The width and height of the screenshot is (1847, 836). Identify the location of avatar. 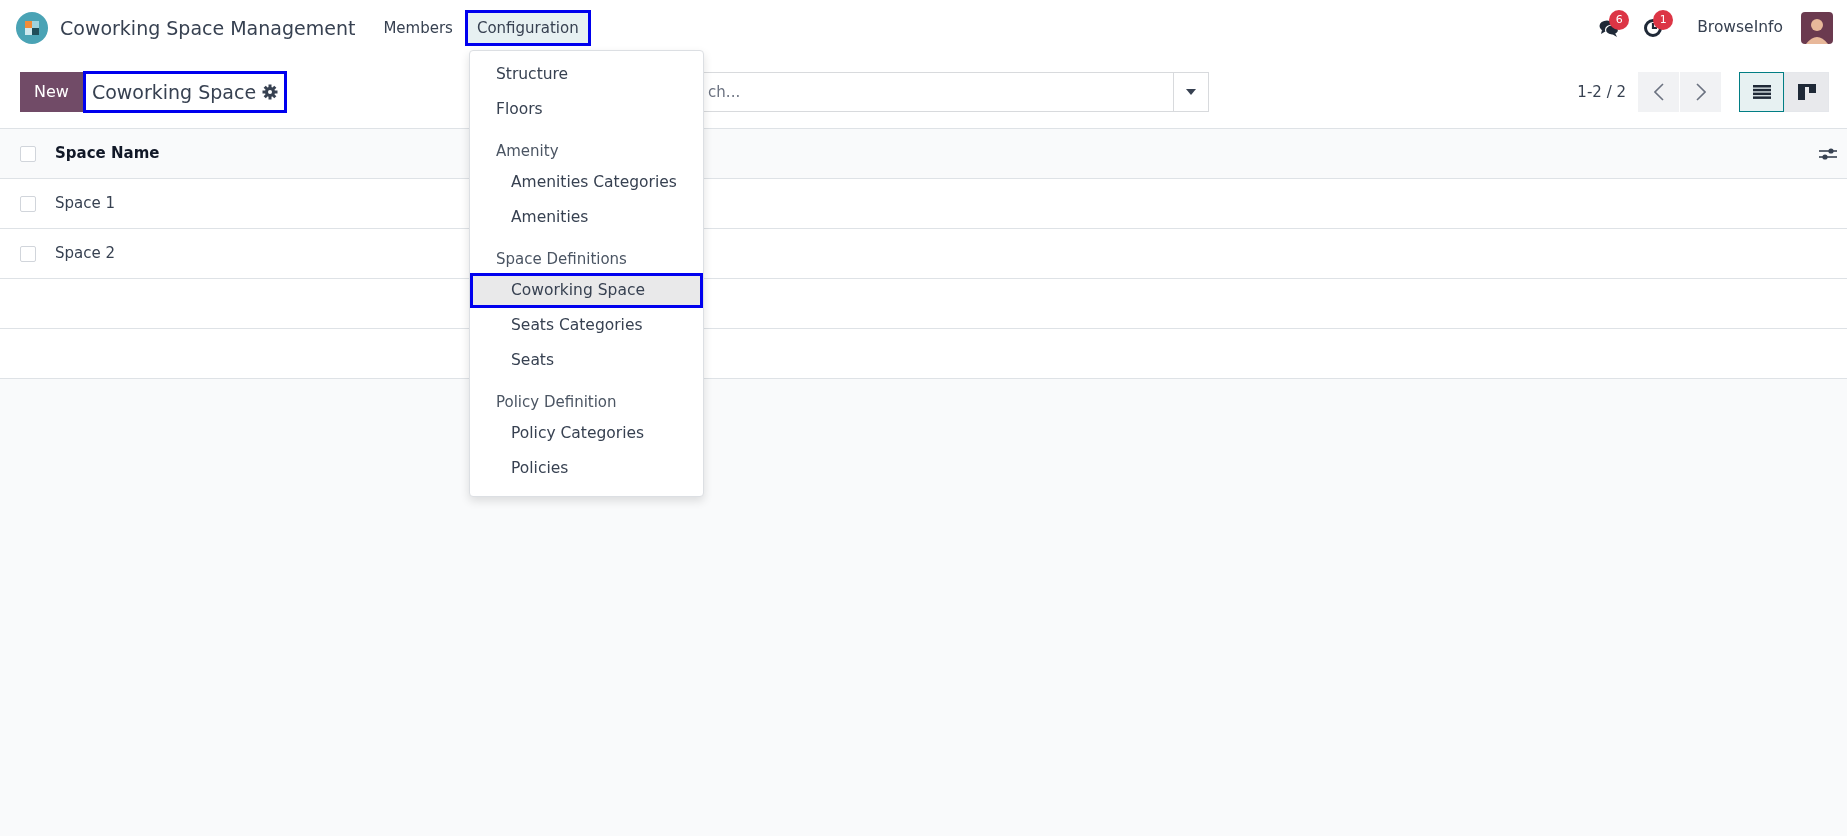
(1817, 28).